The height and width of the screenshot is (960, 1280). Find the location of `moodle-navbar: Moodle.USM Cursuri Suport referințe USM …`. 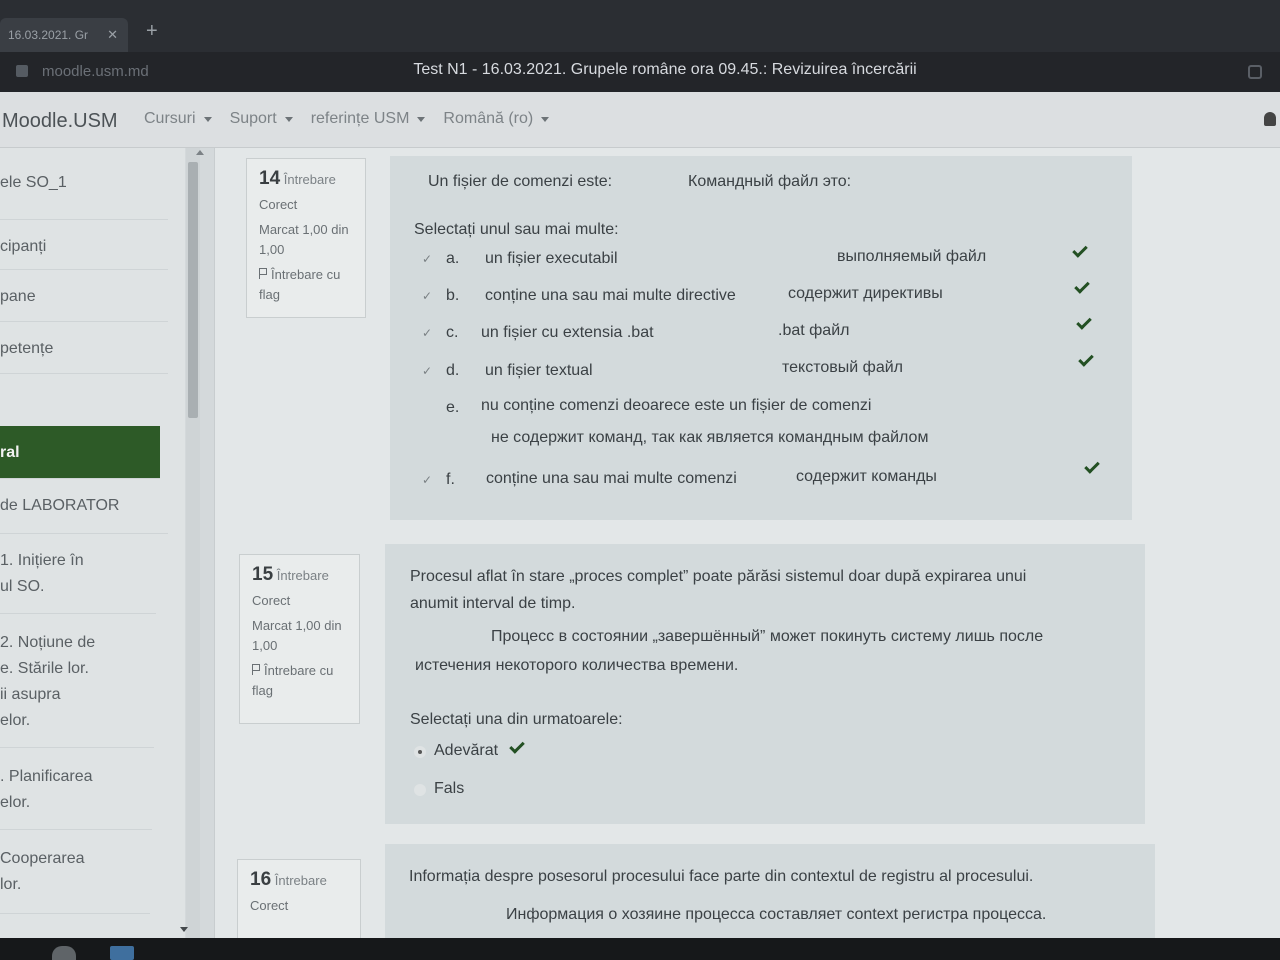

moodle-navbar: Moodle.USM Cursuri Suport referințe USM … is located at coordinates (640, 120).